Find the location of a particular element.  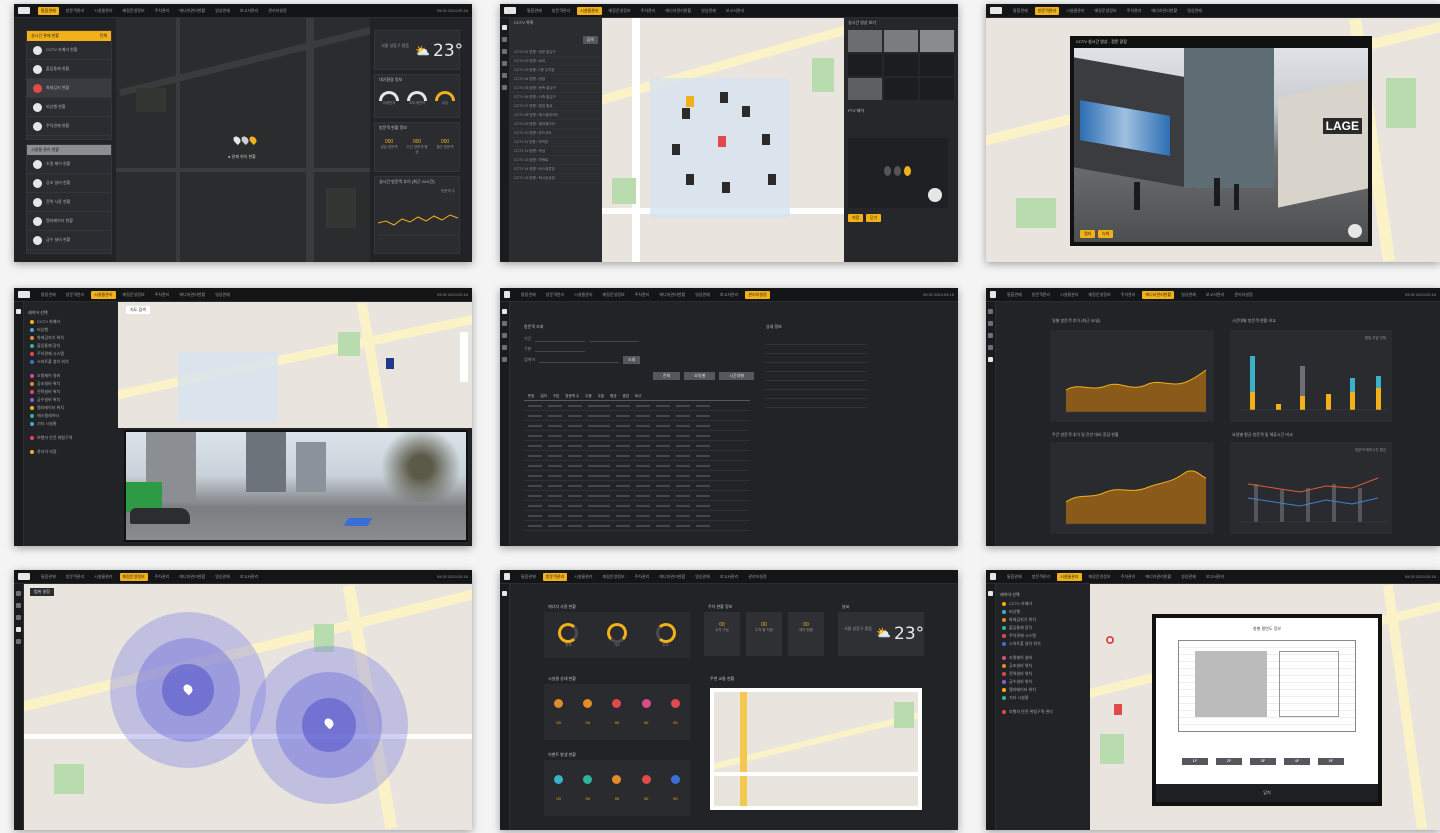

layer-item: 보행자 안전 위험구역 is located at coordinates (71, 438).